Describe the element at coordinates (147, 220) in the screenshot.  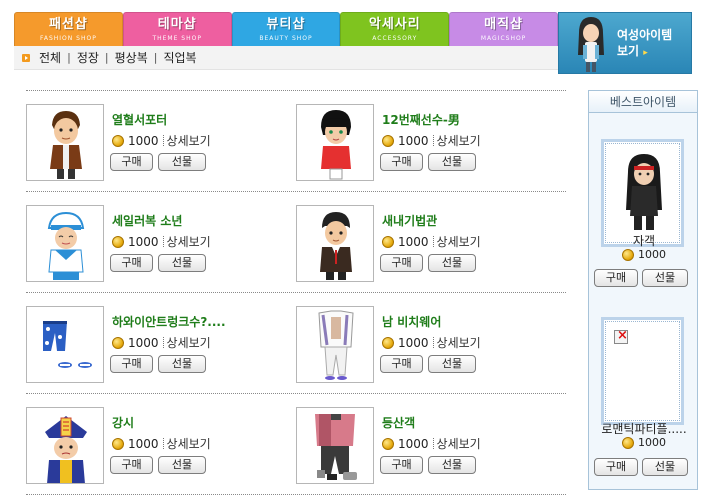
I see `product-name: 세일러복 소년` at that location.